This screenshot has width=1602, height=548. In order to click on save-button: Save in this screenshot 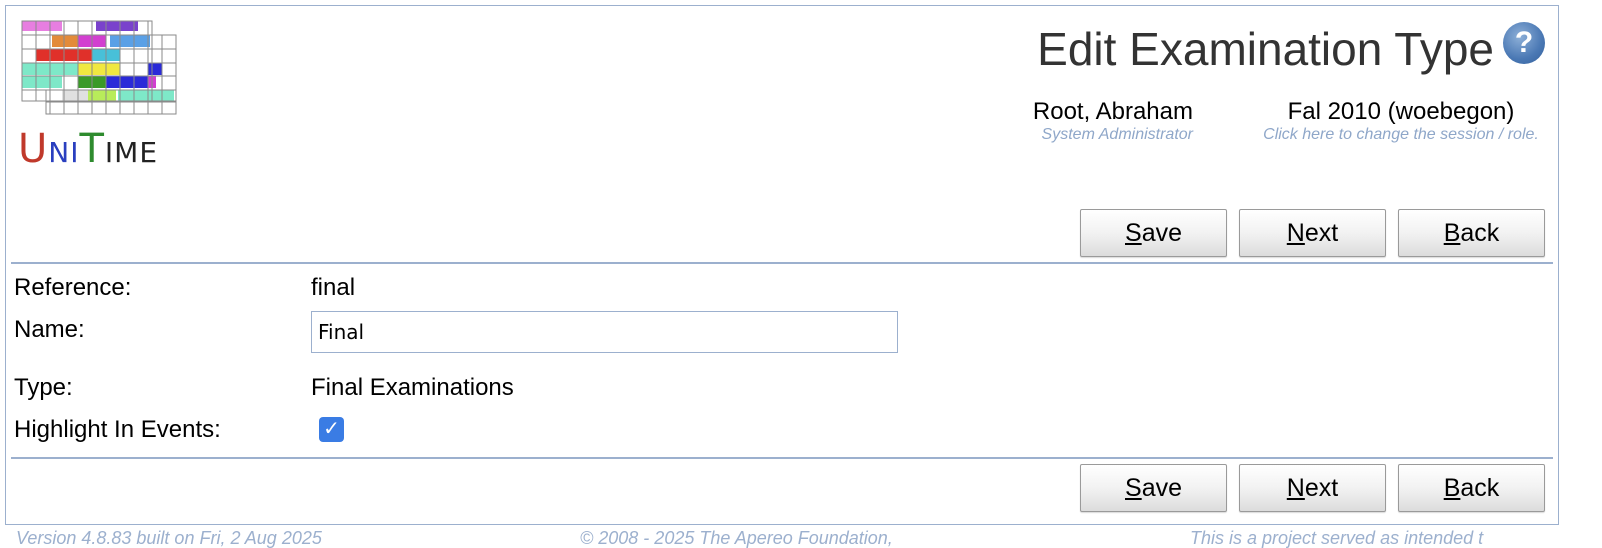, I will do `click(1153, 233)`.